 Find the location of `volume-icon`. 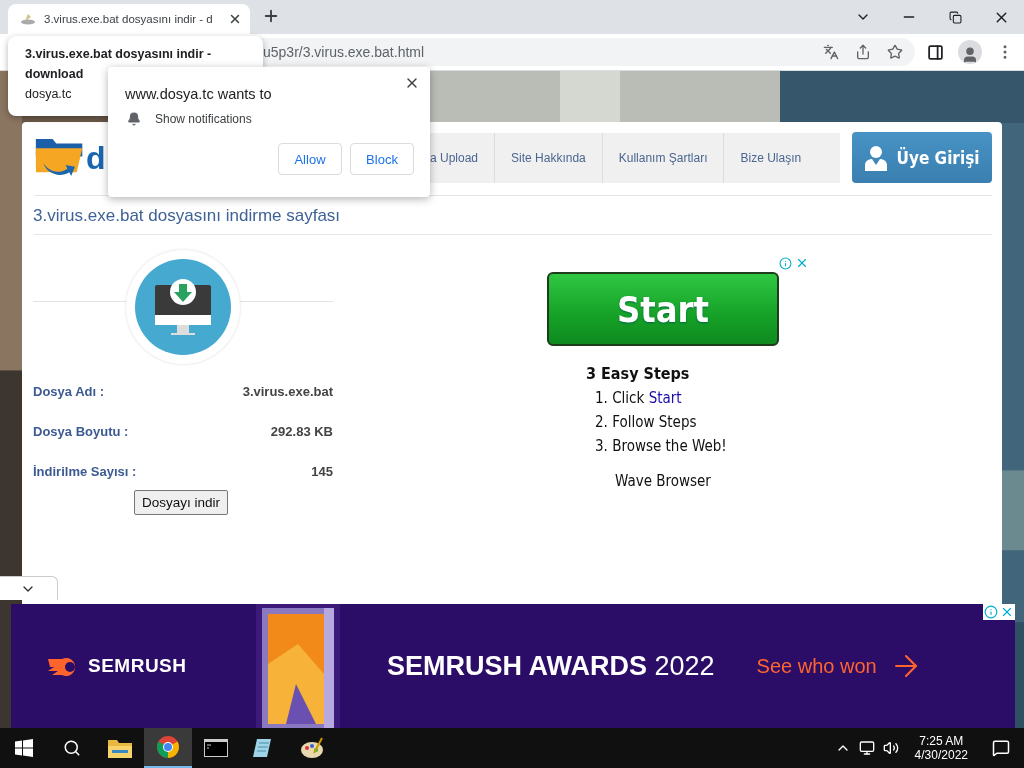

volume-icon is located at coordinates (890, 748).